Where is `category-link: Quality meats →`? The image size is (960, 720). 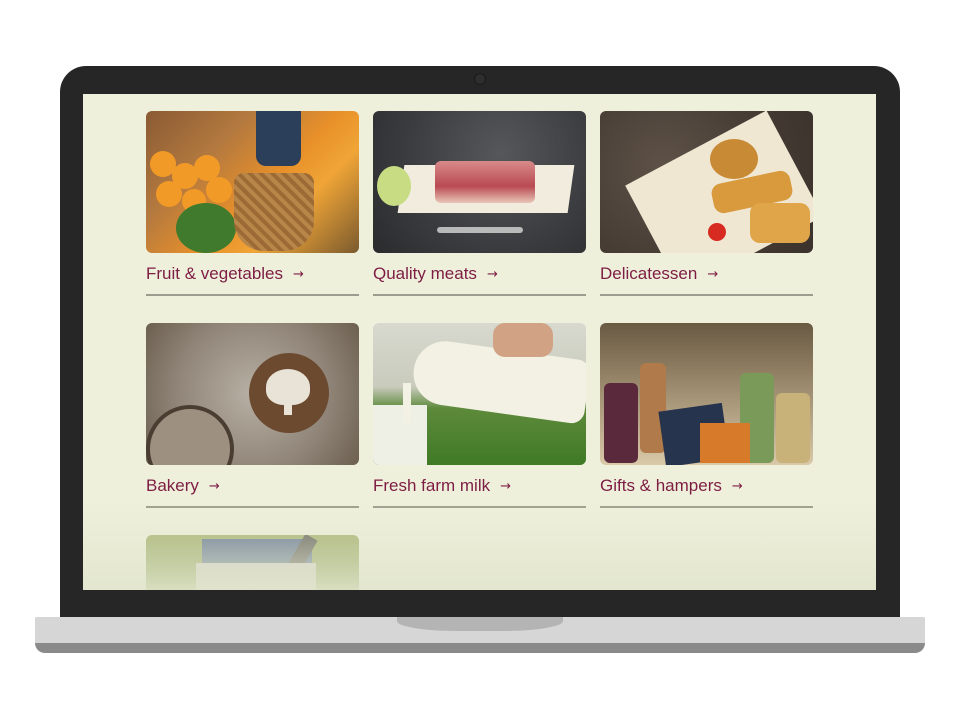 category-link: Quality meats → is located at coordinates (479, 276).